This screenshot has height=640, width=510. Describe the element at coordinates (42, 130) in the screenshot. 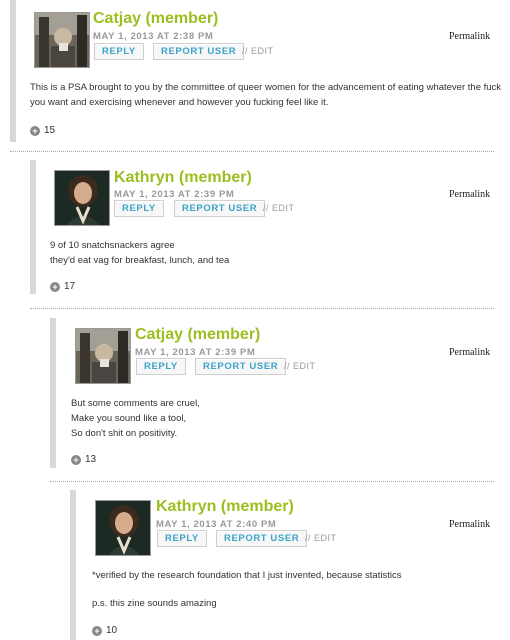

I see `like-count: +15` at that location.